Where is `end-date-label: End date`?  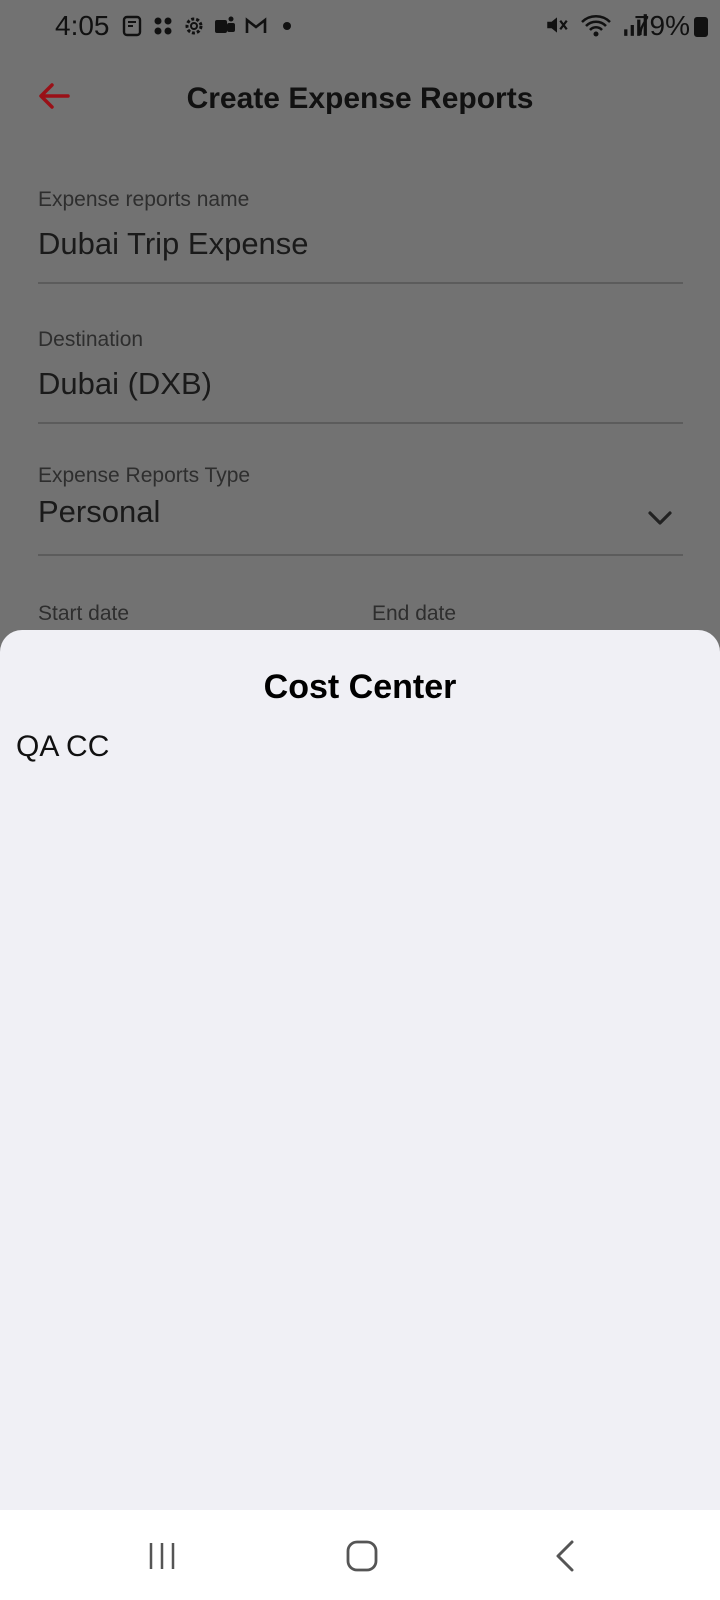
end-date-label: End date is located at coordinates (414, 613).